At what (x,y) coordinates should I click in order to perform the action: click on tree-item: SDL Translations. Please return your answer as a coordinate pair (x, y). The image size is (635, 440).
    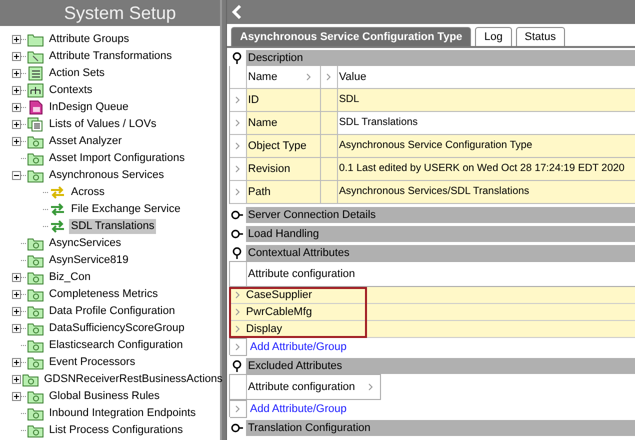
    Looking at the image, I should click on (112, 226).